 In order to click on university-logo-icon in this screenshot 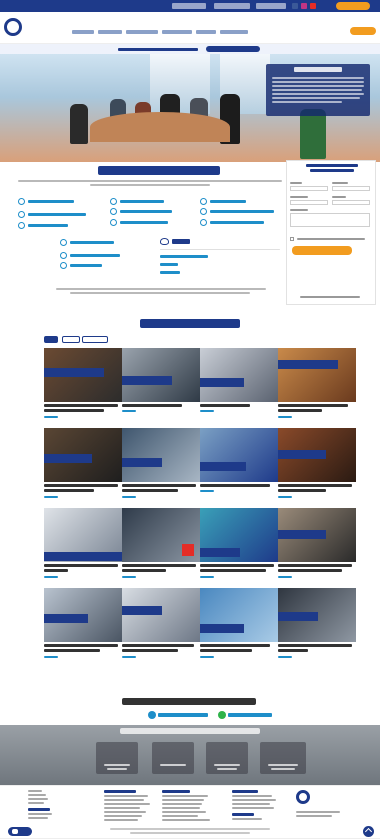, I will do `click(13, 27)`.